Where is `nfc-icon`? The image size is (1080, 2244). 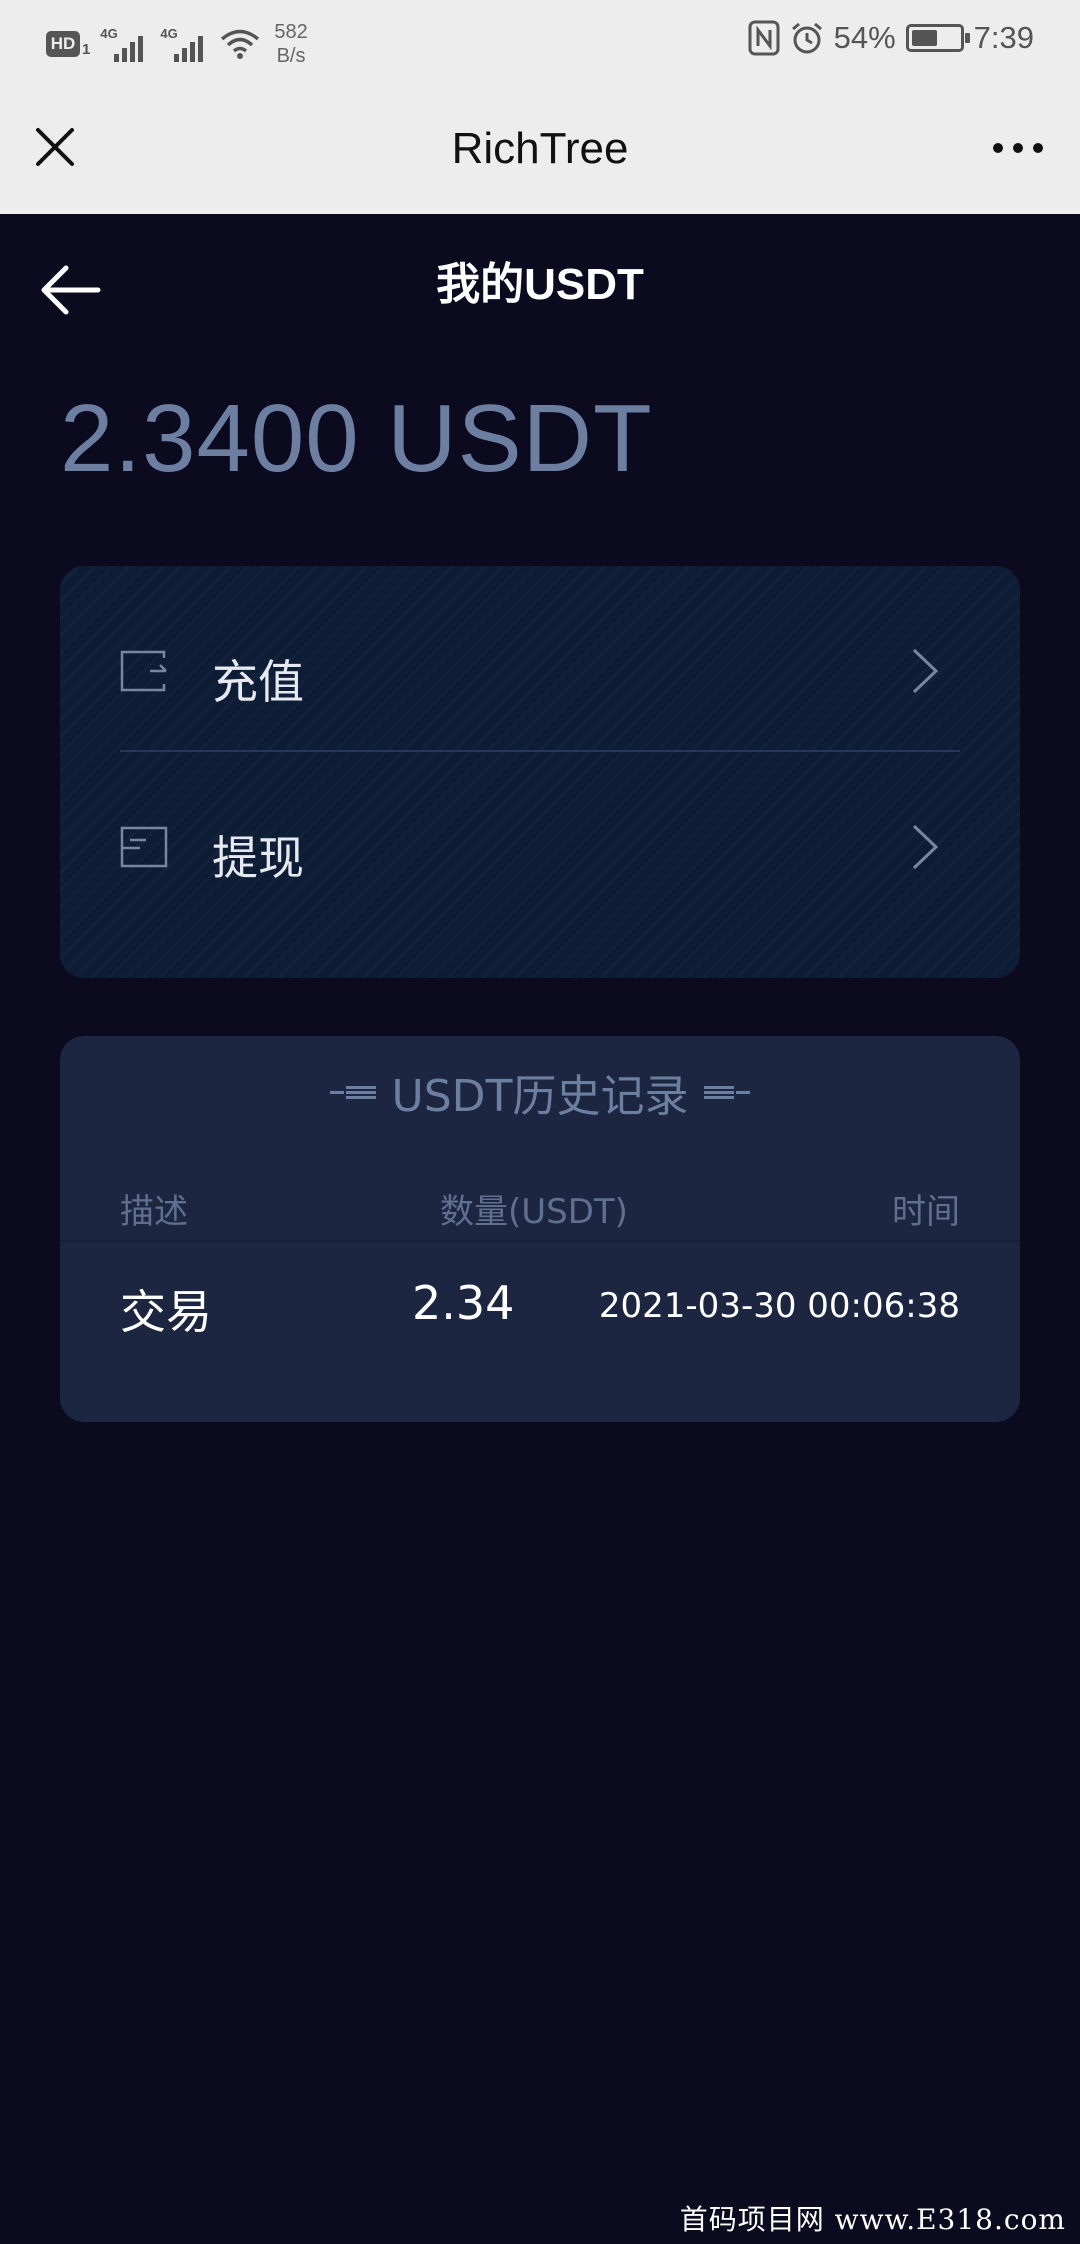
nfc-icon is located at coordinates (764, 38).